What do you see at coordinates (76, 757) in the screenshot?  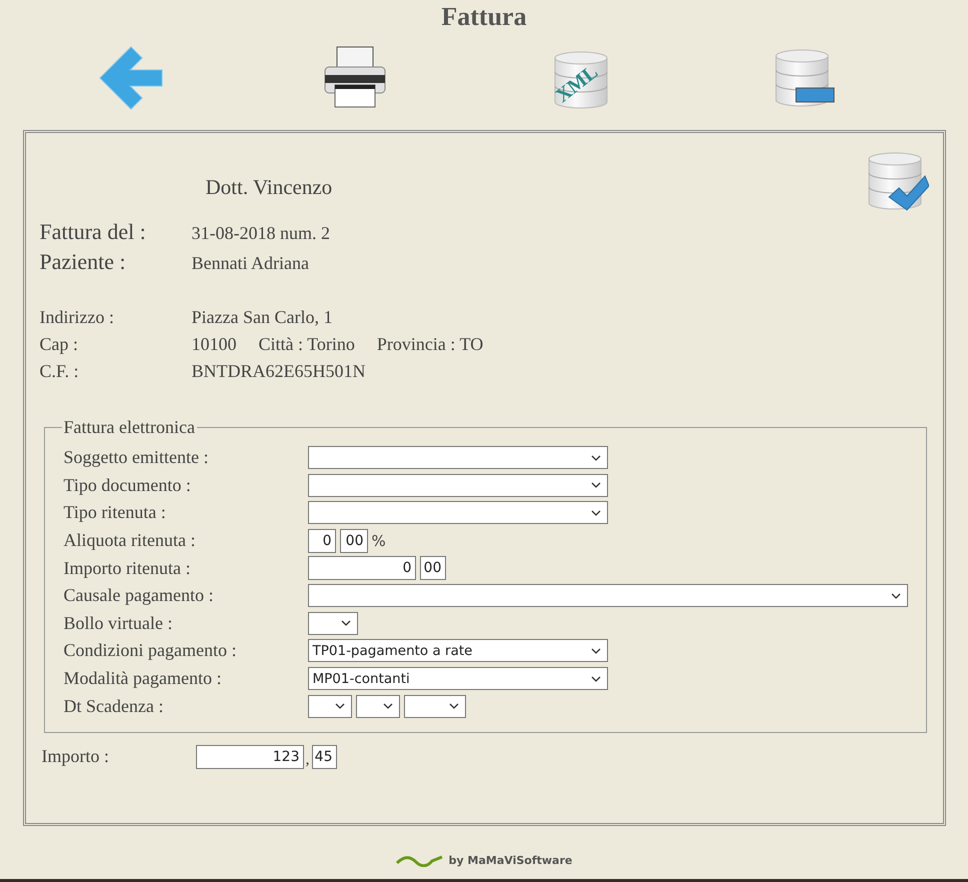 I see `field-label: Importo :` at bounding box center [76, 757].